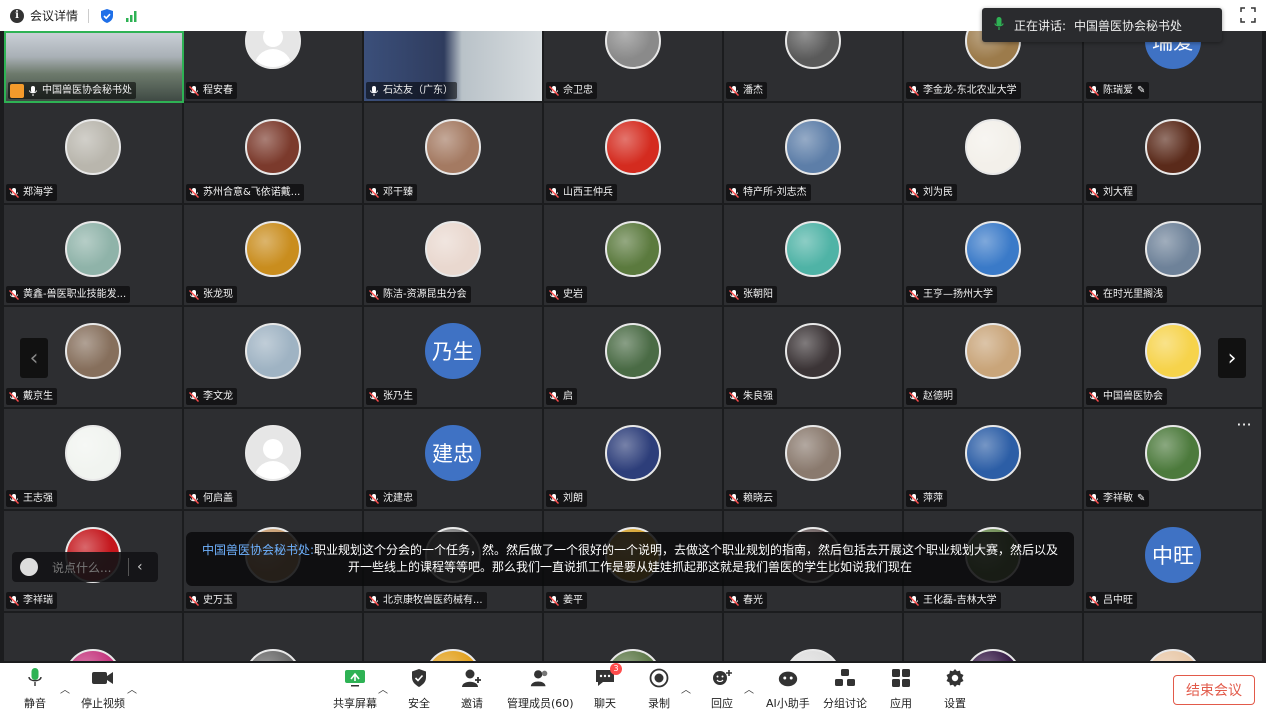 This screenshot has height=715, width=1266. Describe the element at coordinates (955, 689) in the screenshot. I see `settings-button: 设置` at that location.